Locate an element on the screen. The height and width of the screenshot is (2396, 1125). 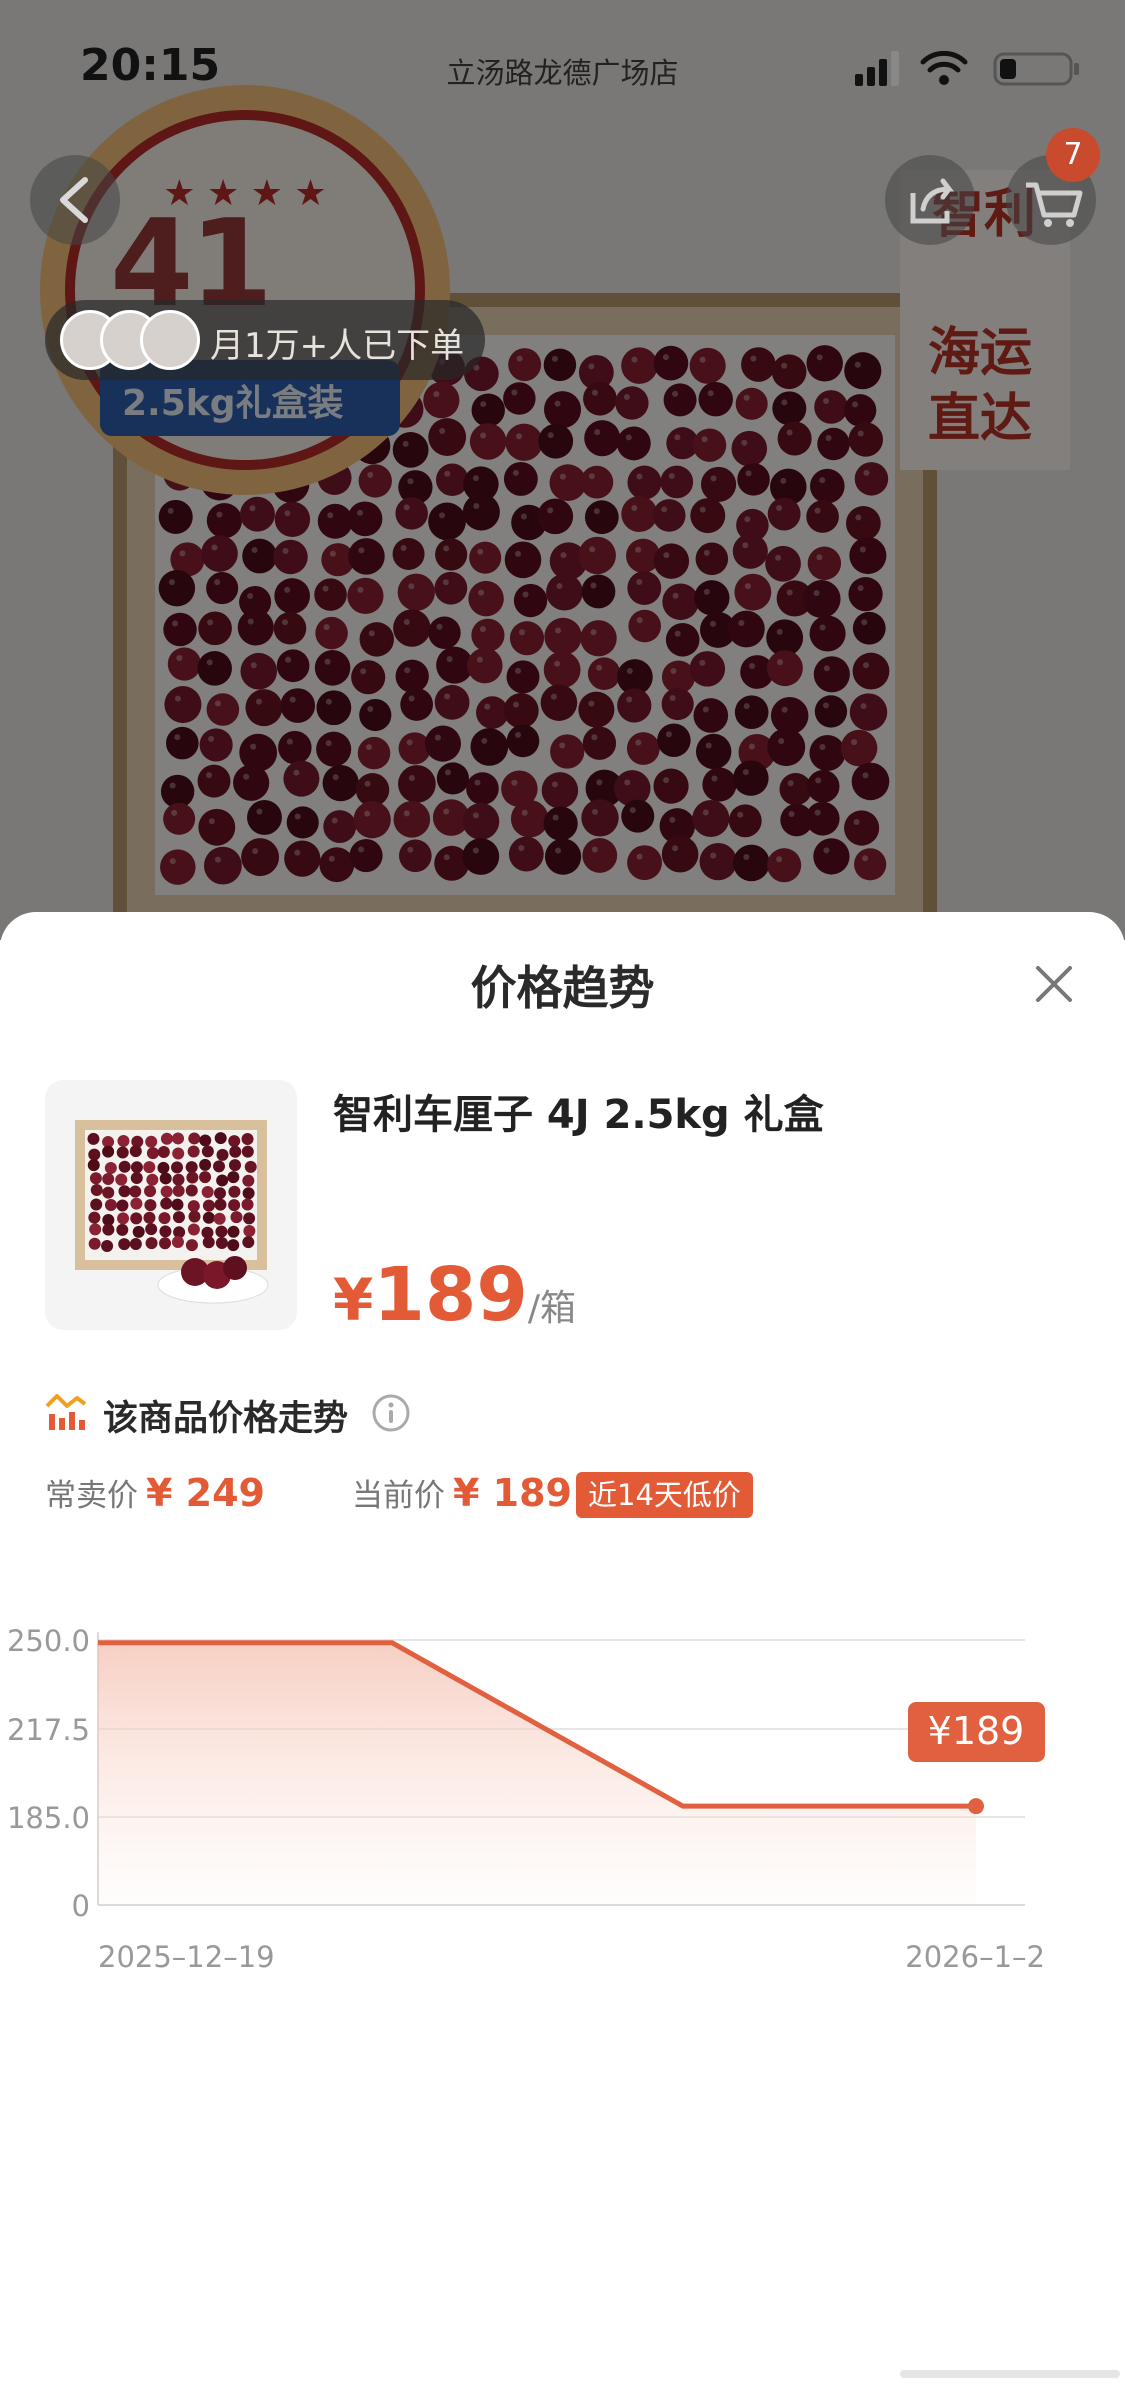
product-price: ¥189/箱 is located at coordinates (454, 1295).